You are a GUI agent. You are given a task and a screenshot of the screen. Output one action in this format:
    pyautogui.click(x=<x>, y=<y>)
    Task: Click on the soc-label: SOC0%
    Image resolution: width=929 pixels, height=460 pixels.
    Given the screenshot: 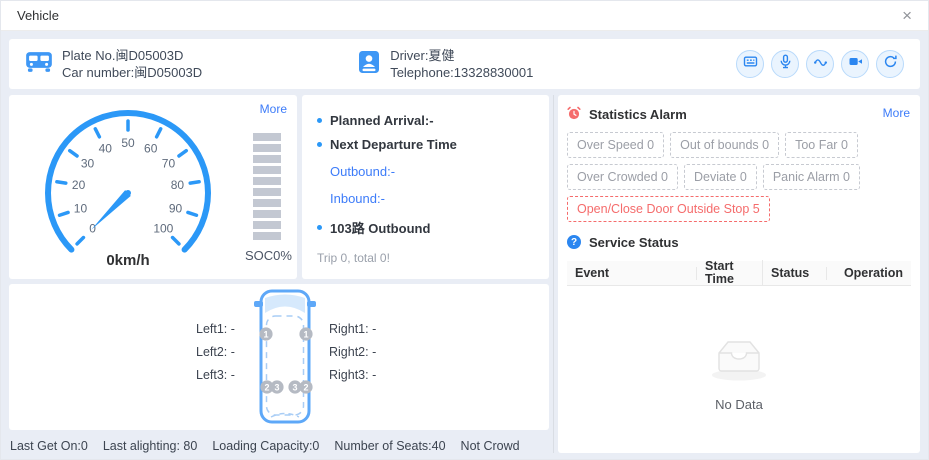 What is the action you would take?
    pyautogui.click(x=268, y=255)
    